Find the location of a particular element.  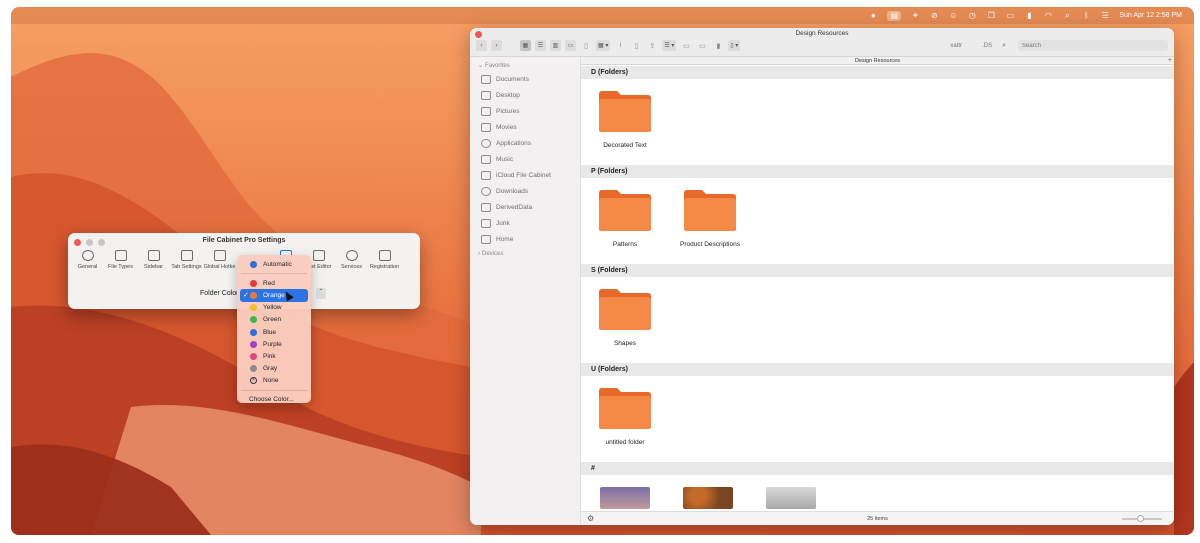

color-option-green: Green is located at coordinates (274, 320).